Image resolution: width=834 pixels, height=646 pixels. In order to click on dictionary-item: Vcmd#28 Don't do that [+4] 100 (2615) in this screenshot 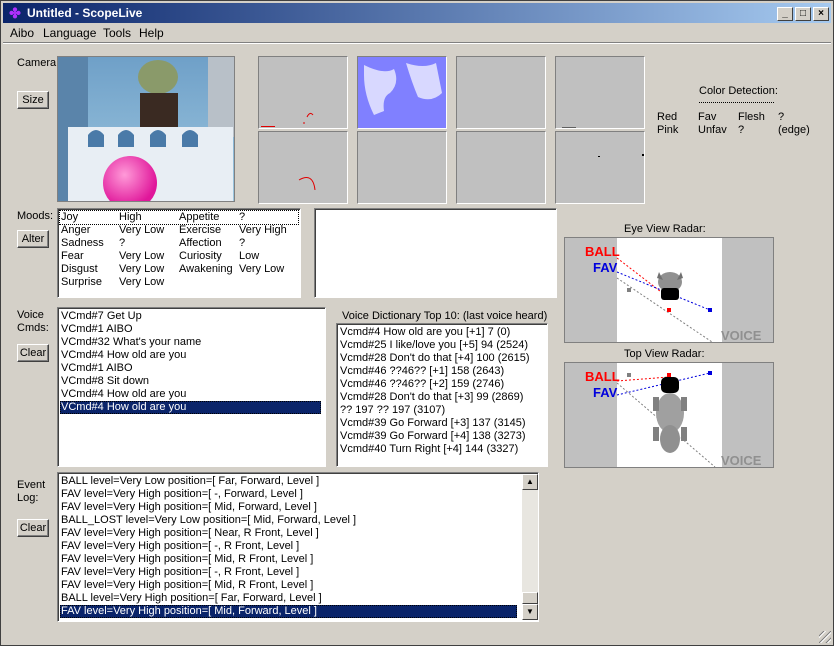, I will do `click(441, 358)`.